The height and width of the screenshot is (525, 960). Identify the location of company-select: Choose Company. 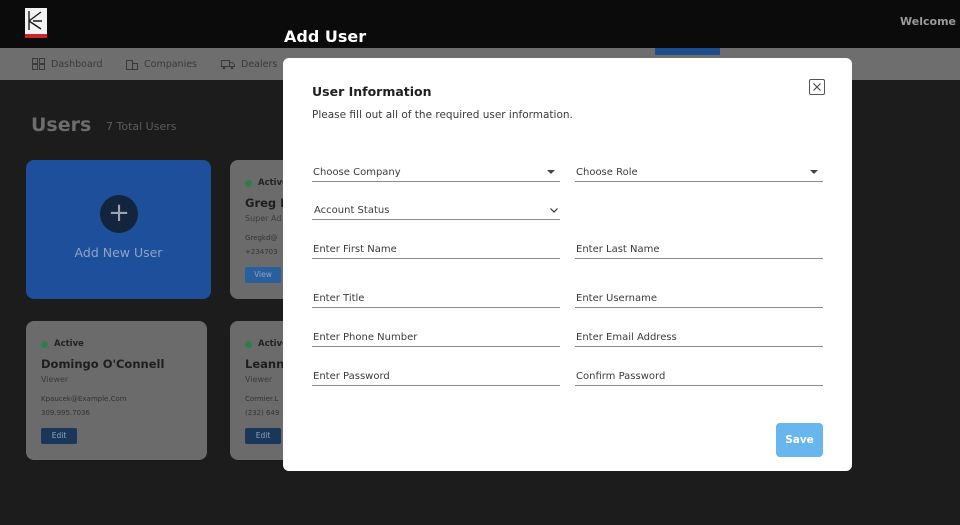
(436, 171).